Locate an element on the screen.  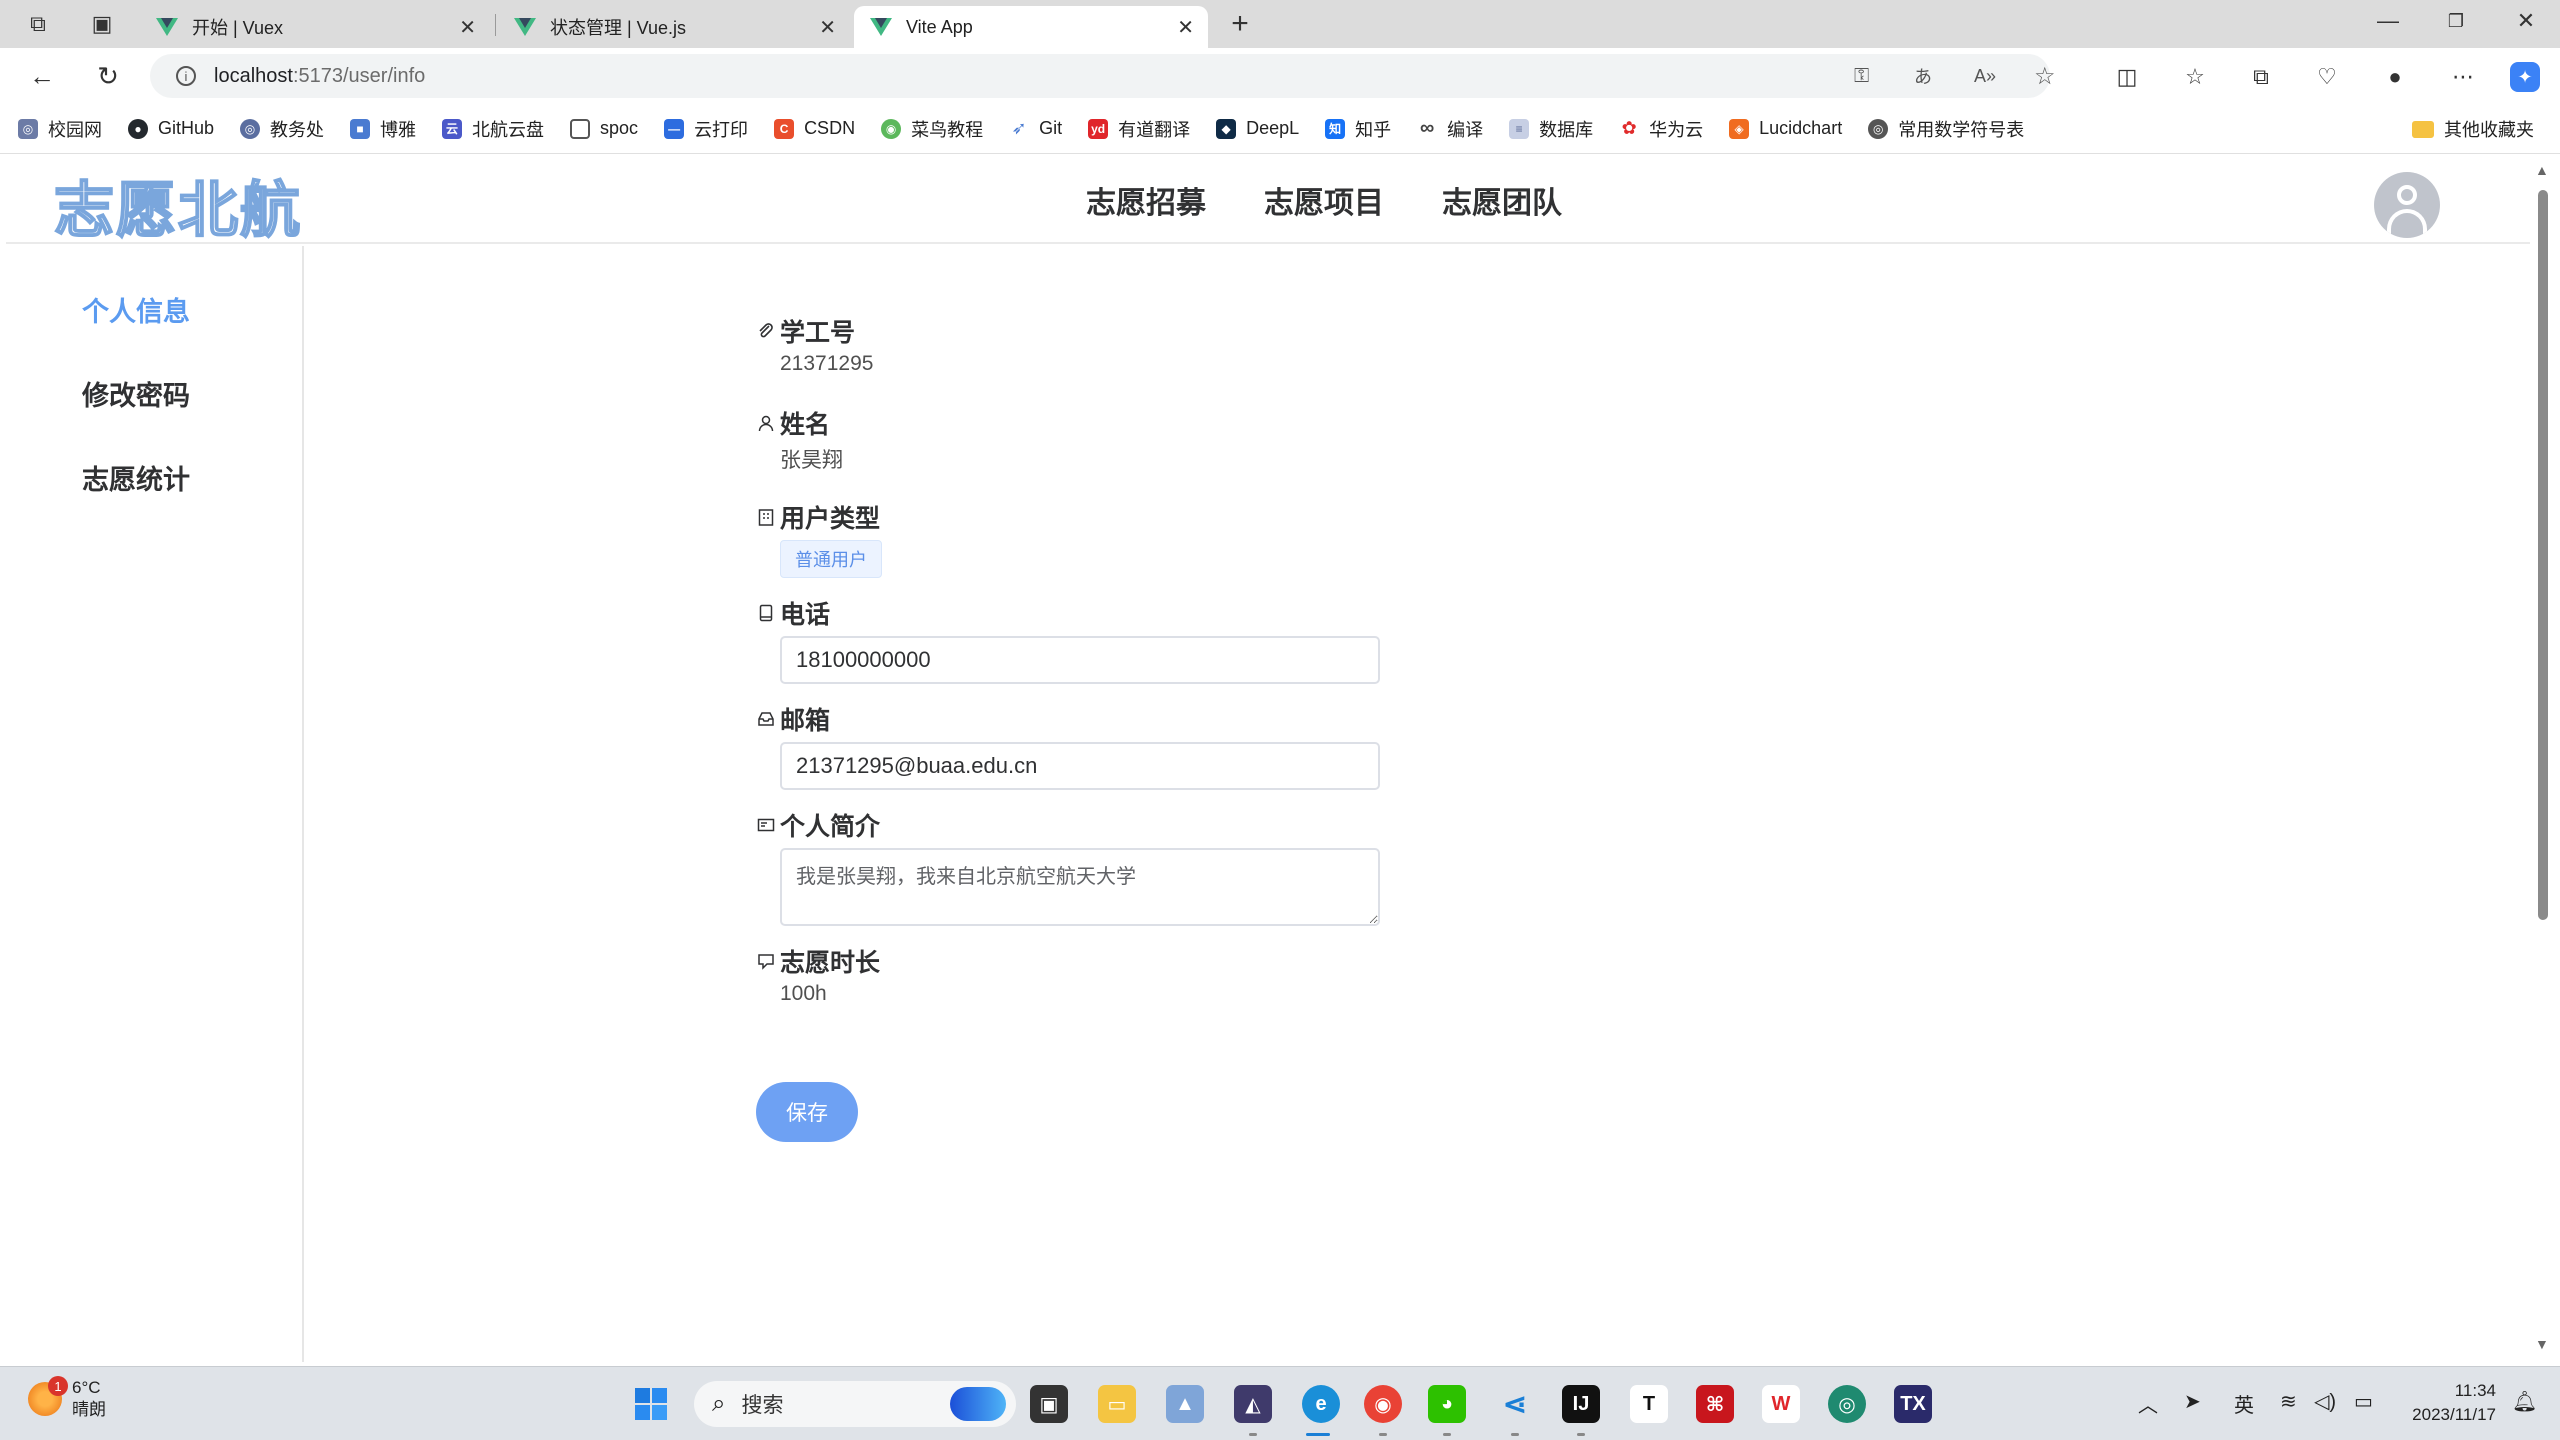
browser-essentials-icon: ♡ is located at coordinates (2327, 77).